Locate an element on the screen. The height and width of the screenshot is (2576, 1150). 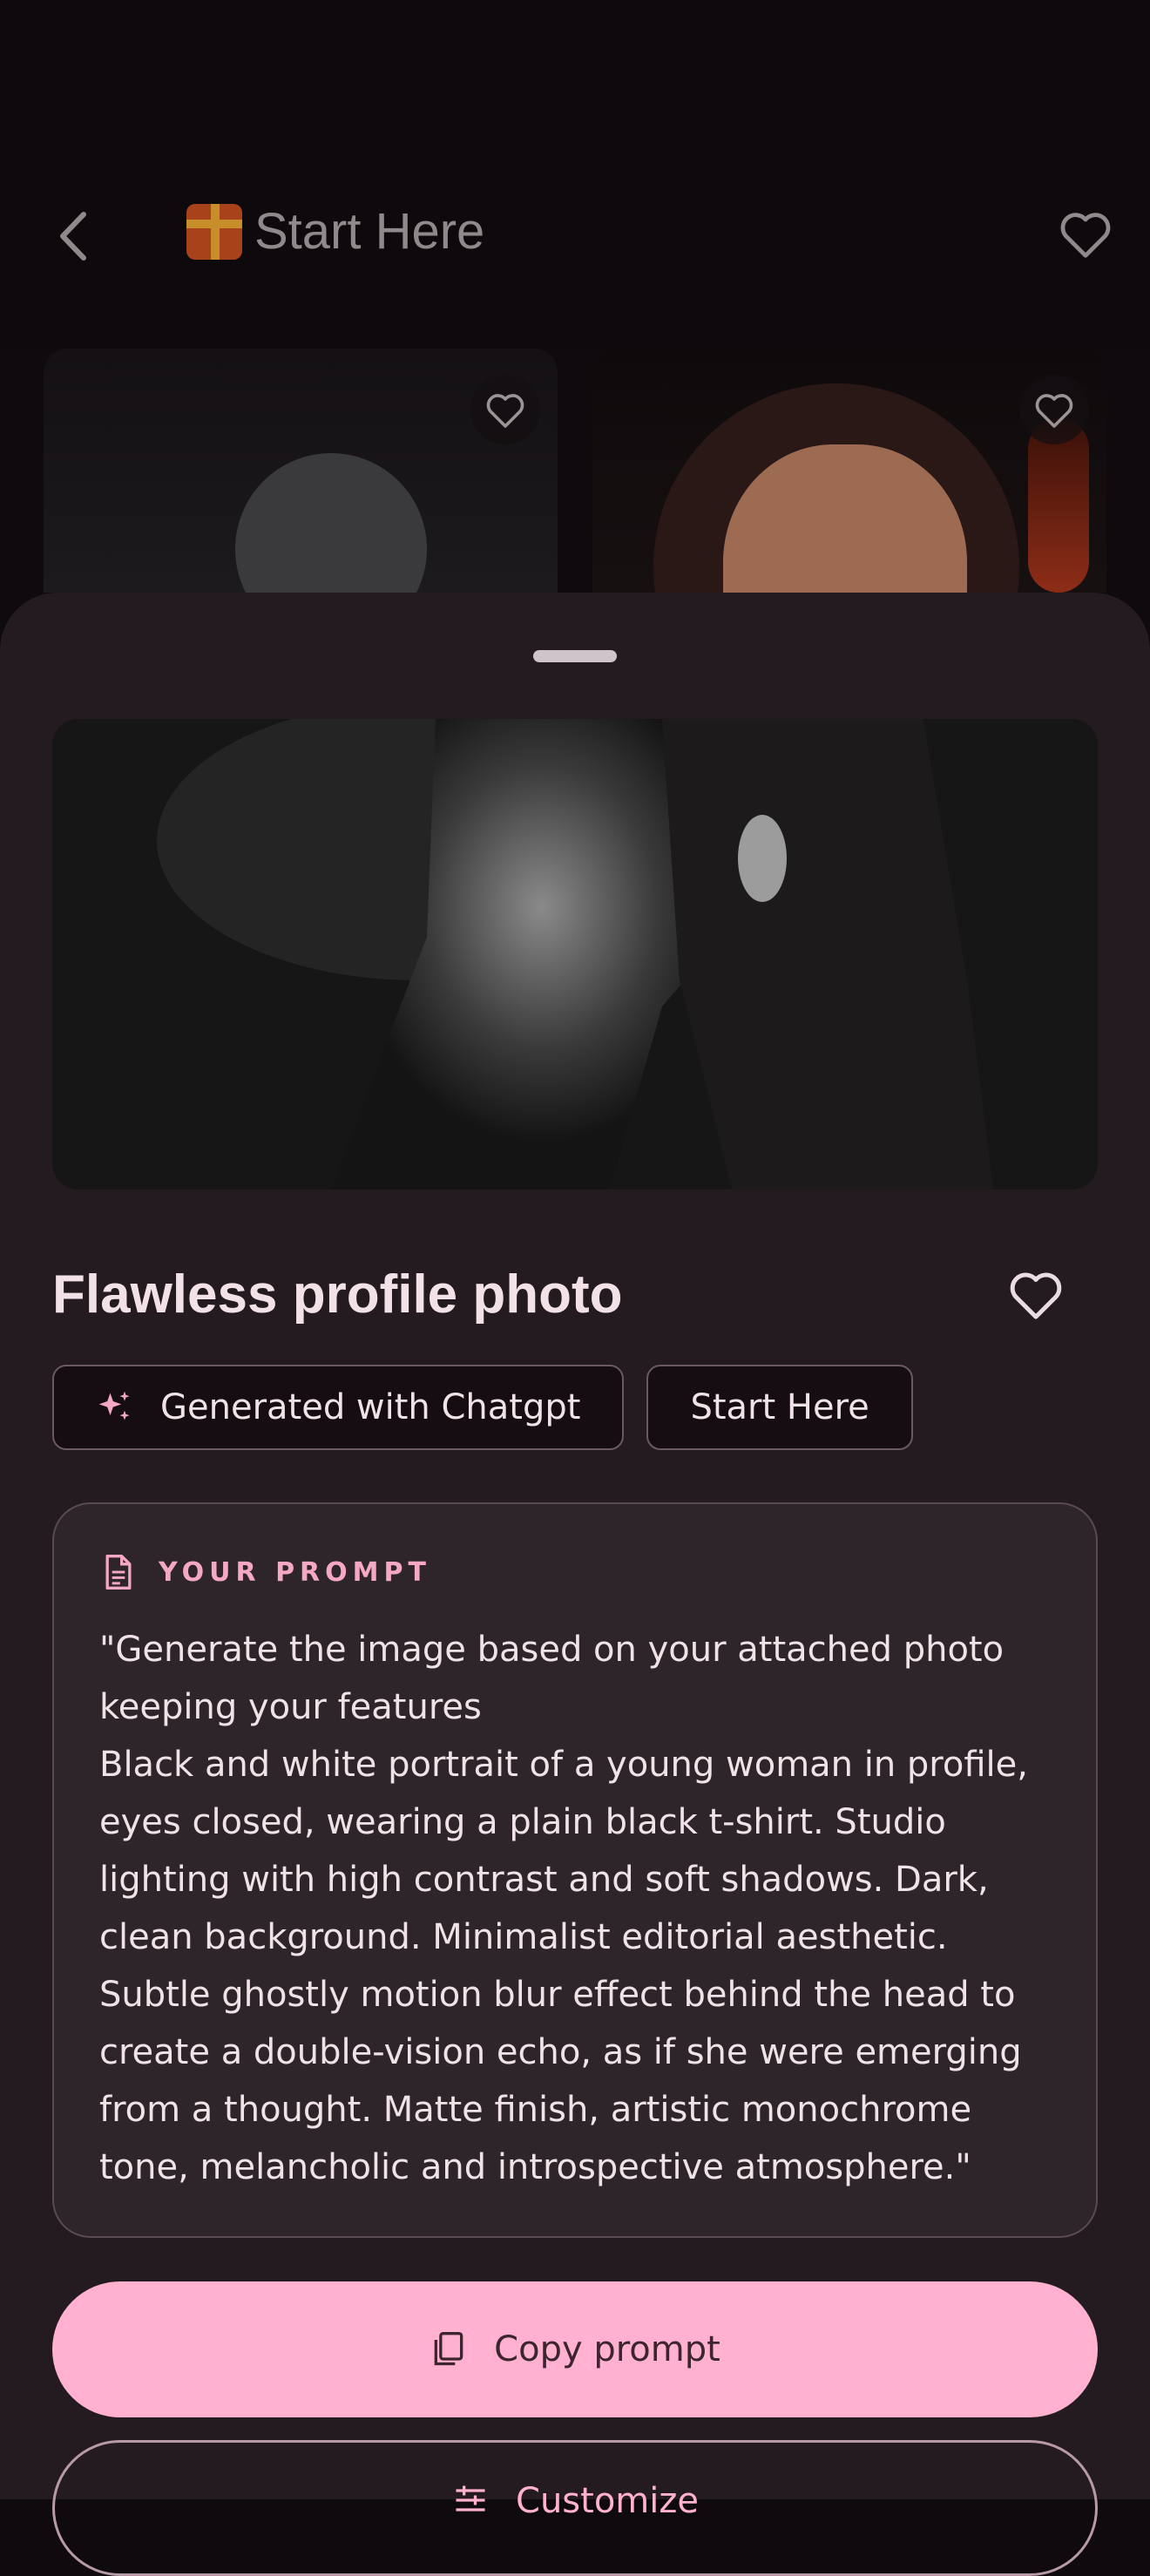
page-title: Start Here is located at coordinates (335, 232).